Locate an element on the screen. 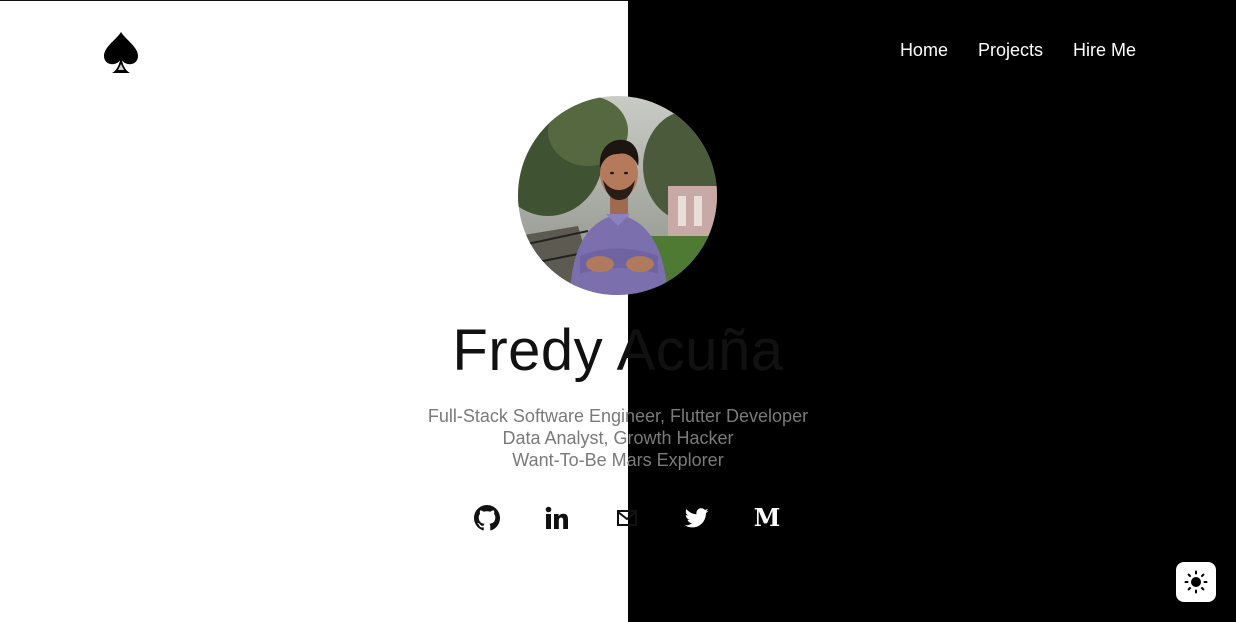  main-nav: Home Projects Hire Me is located at coordinates (1018, 50).